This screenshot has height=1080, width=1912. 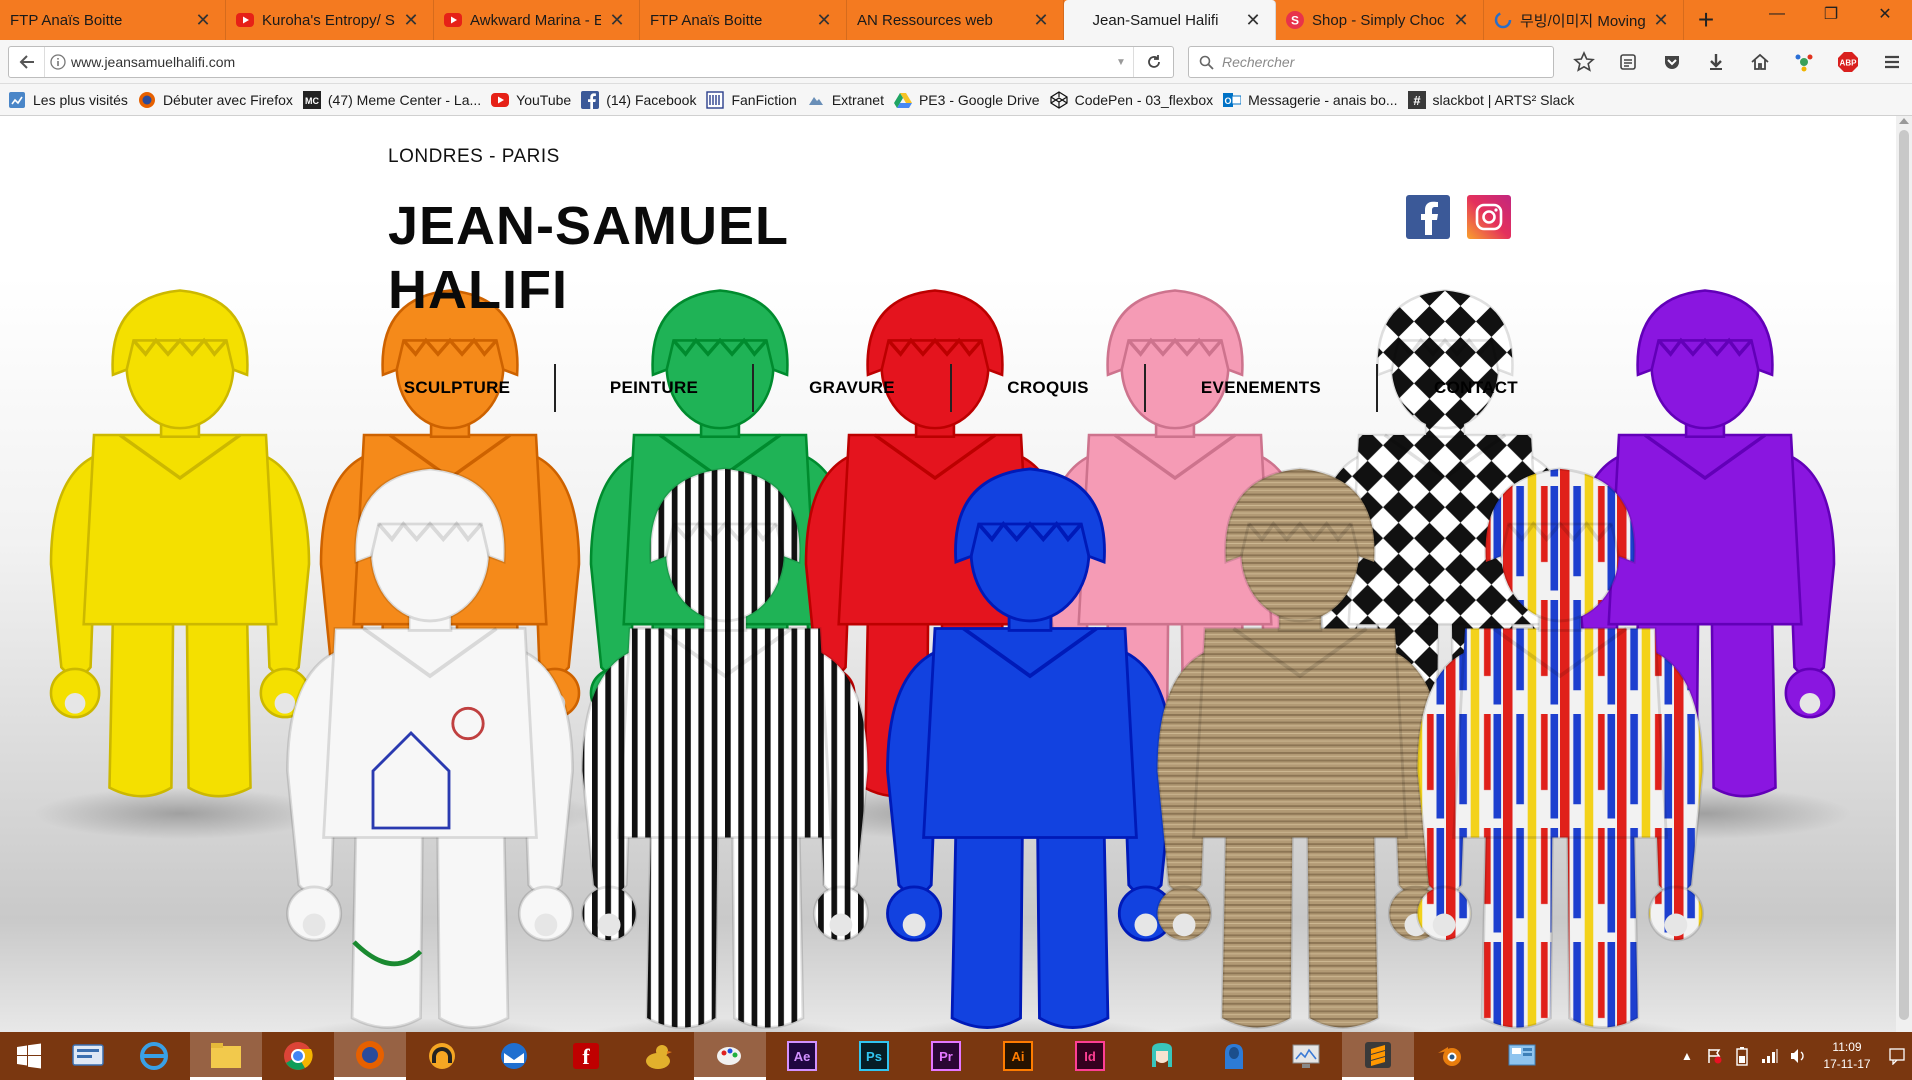 I want to click on svg-text: O, so click(x=1228, y=101).